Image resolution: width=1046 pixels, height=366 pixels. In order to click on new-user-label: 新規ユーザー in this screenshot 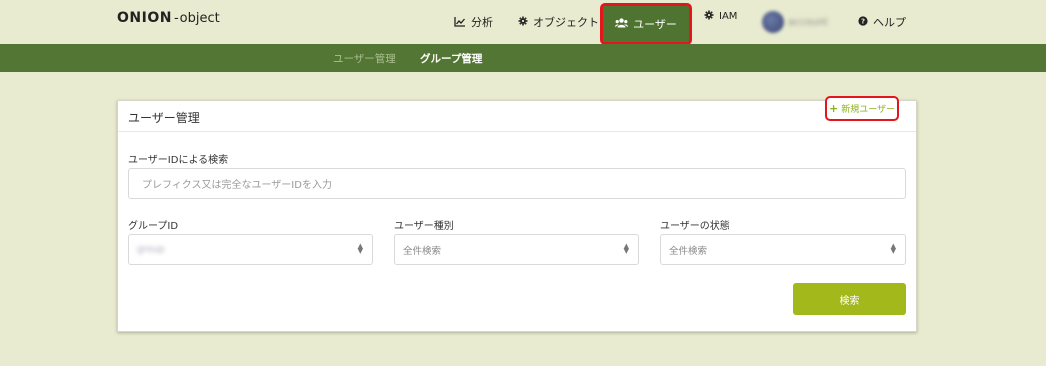, I will do `click(868, 110)`.